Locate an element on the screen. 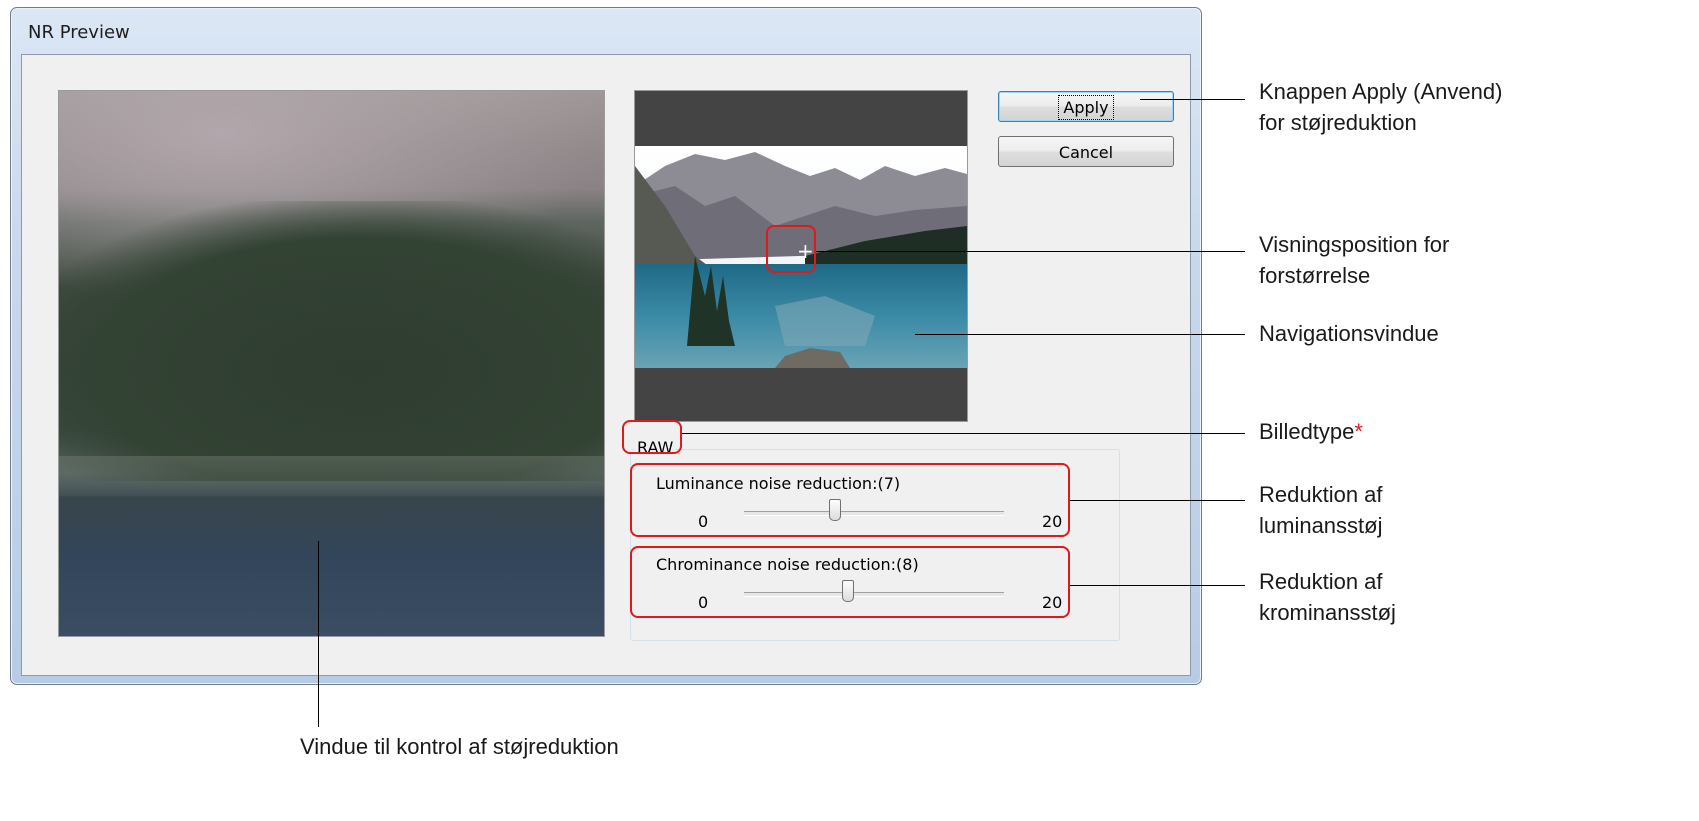 This screenshot has width=1699, height=821. navigation-leader-line is located at coordinates (1080, 334).